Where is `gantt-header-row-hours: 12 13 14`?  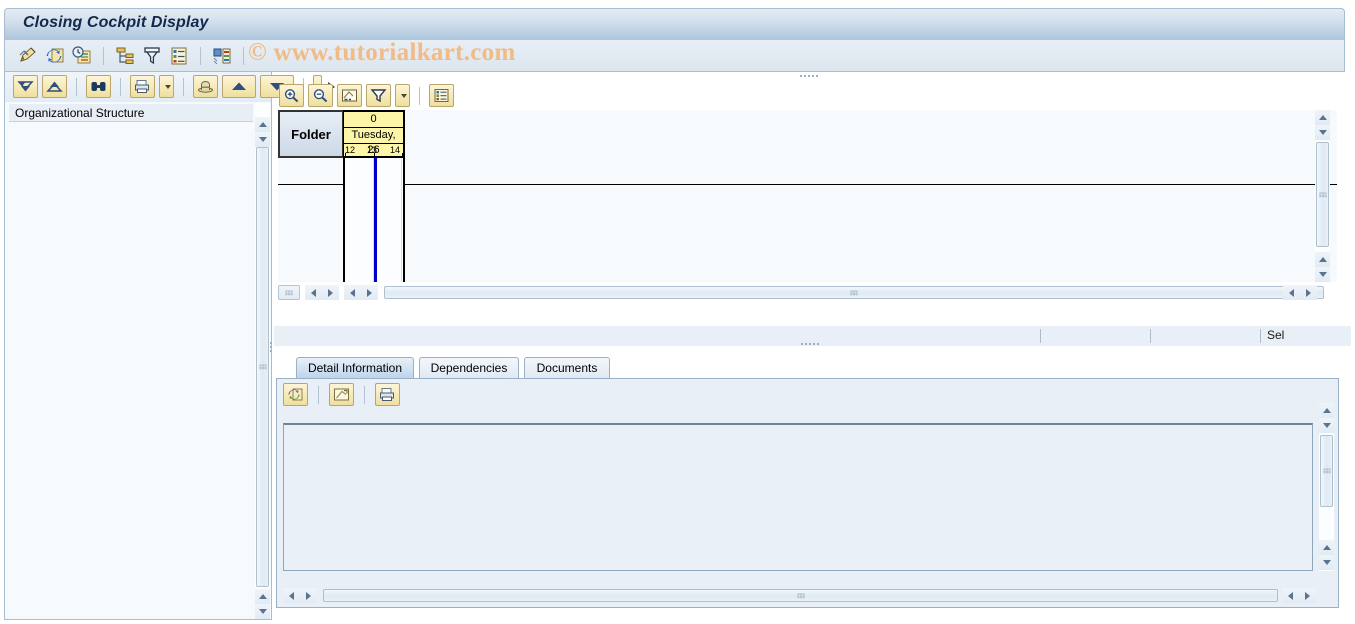 gantt-header-row-hours: 12 13 14 is located at coordinates (373, 151).